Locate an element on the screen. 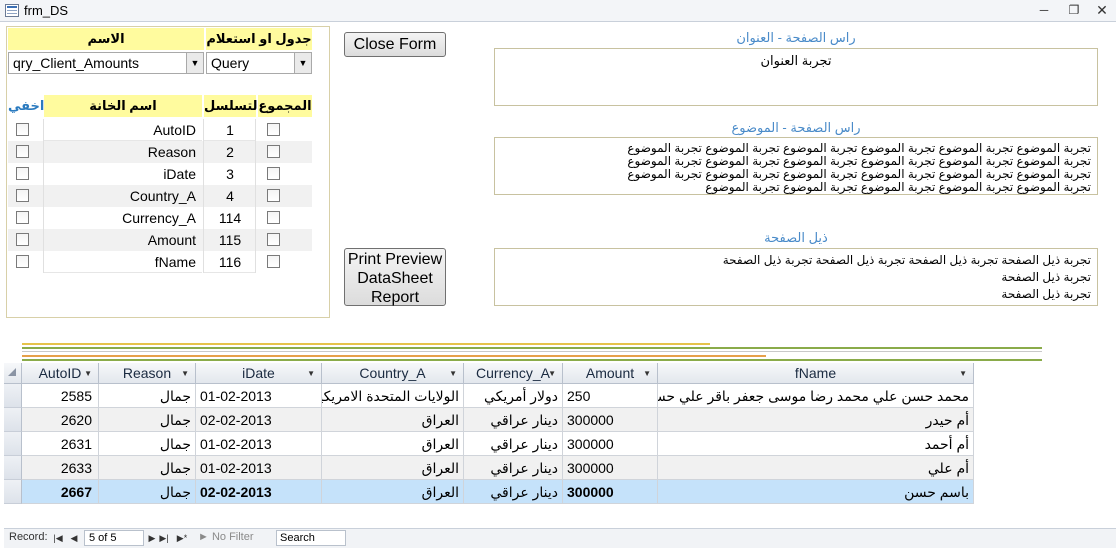  field-name-cell: AutoID is located at coordinates (123, 130).